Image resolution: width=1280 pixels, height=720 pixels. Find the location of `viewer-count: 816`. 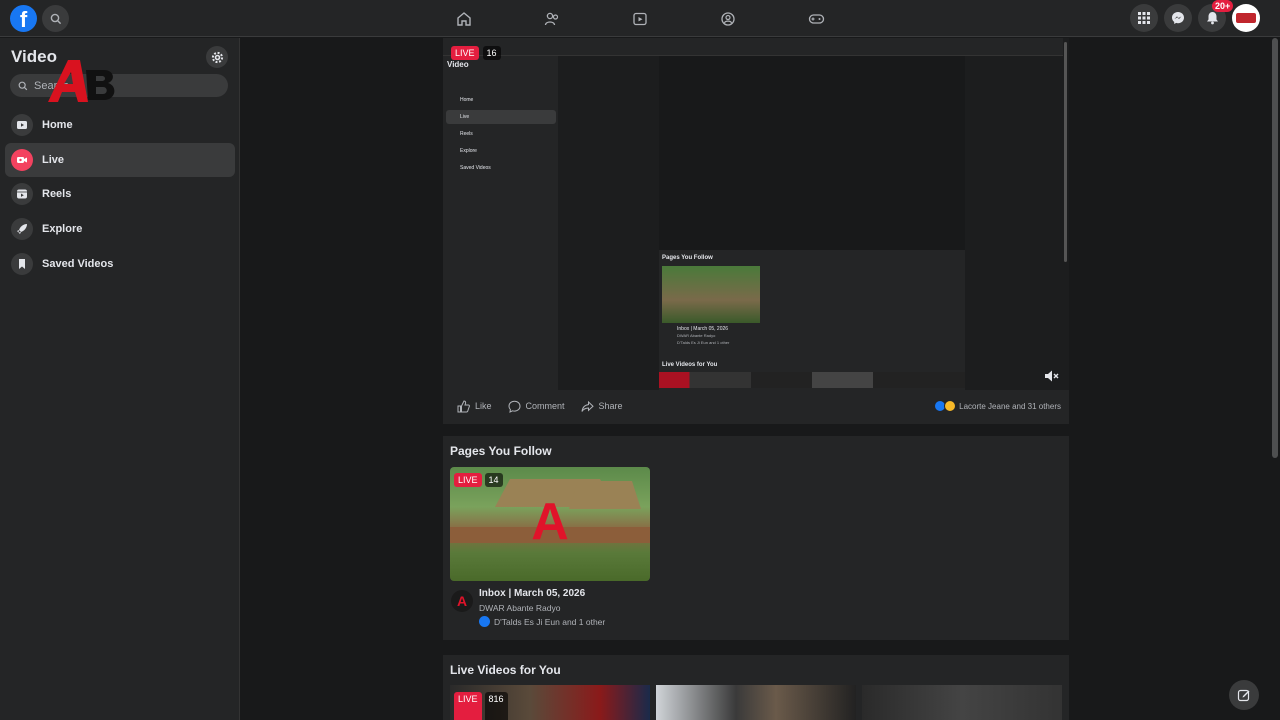

viewer-count: 816 is located at coordinates (496, 706).